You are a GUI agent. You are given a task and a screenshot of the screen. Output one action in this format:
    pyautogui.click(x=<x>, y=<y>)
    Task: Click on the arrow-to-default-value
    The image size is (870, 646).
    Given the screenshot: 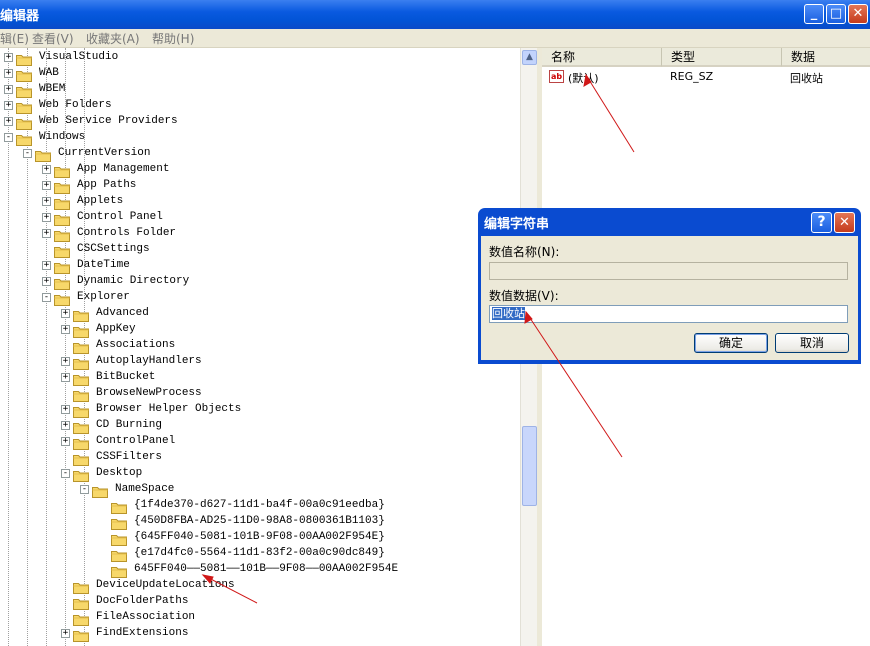 What is the action you would take?
    pyautogui.click(x=610, y=113)
    